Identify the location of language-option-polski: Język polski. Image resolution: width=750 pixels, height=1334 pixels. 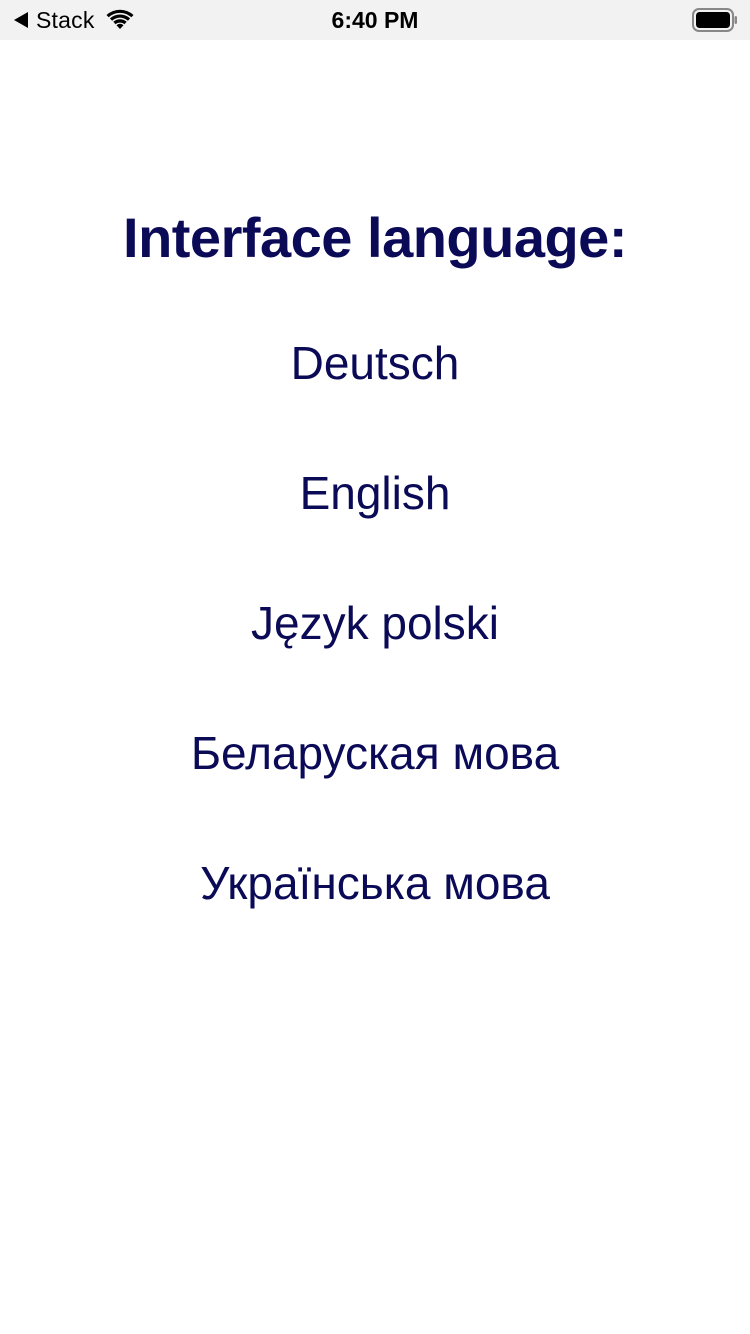
(375, 655).